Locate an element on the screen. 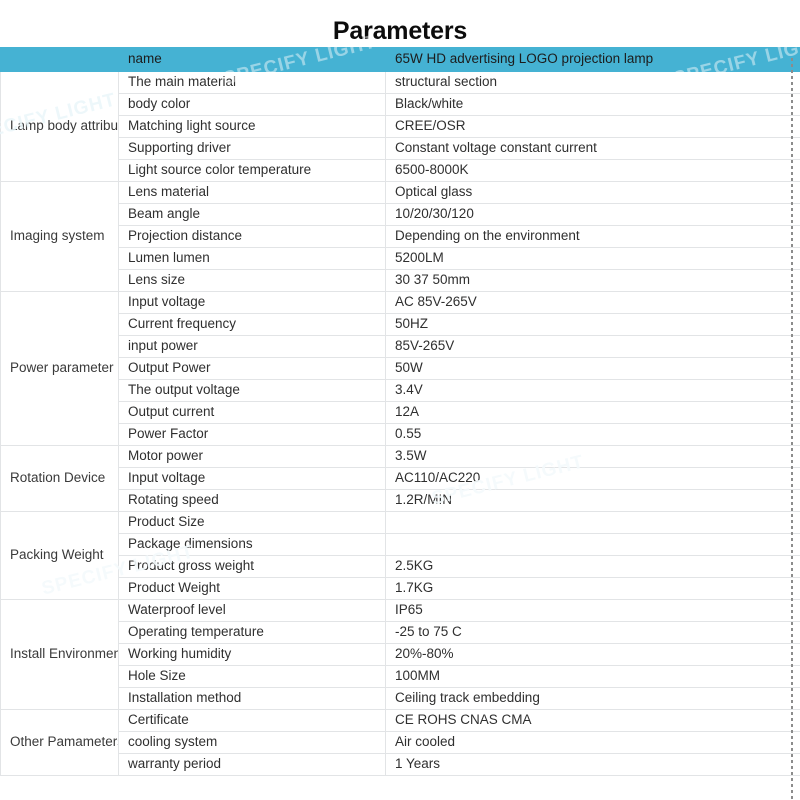 This screenshot has height=800, width=800. group-label-cell: Install Environment is located at coordinates (59, 654).